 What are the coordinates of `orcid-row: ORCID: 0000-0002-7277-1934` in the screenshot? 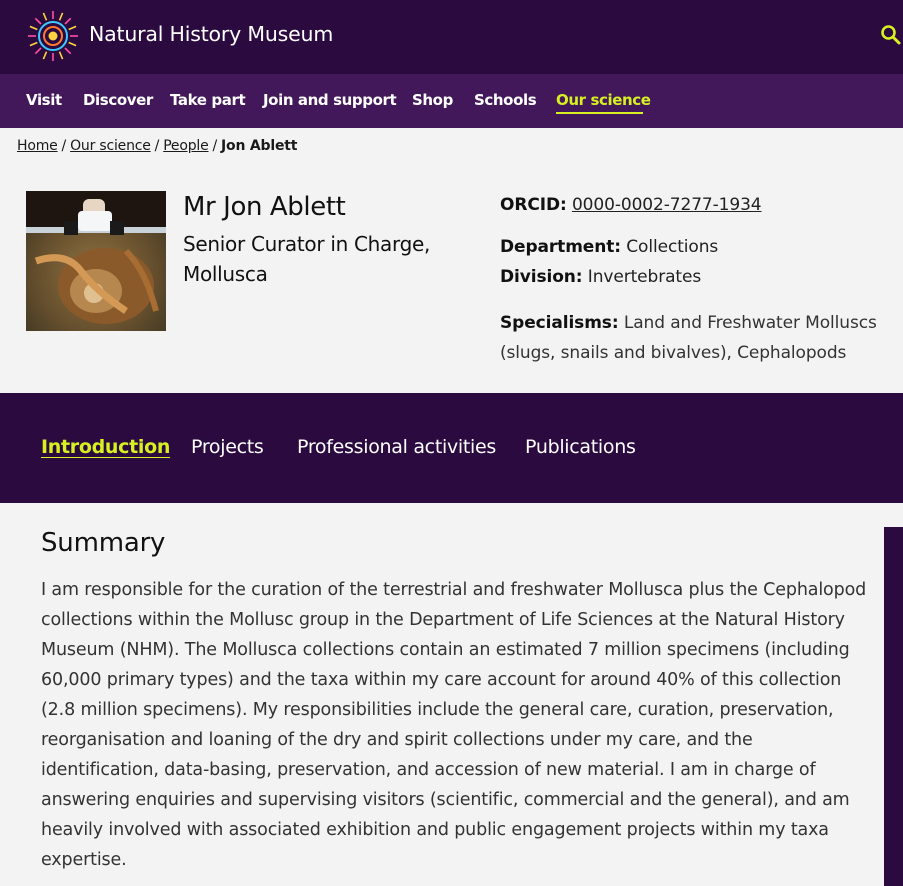 It's located at (631, 205).